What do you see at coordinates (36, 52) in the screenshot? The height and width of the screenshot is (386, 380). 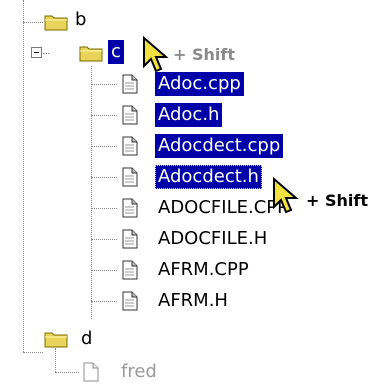 I see `collapse-toggle` at bounding box center [36, 52].